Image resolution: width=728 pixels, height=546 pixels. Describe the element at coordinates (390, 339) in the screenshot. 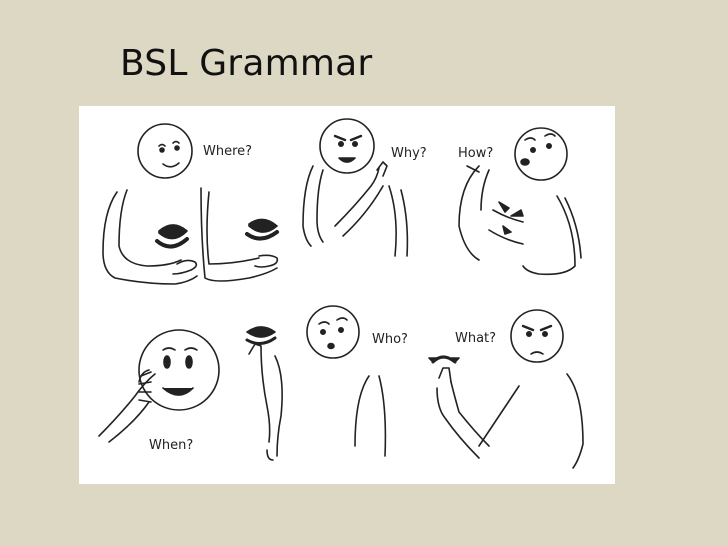

I see `label-who: Who?` at that location.